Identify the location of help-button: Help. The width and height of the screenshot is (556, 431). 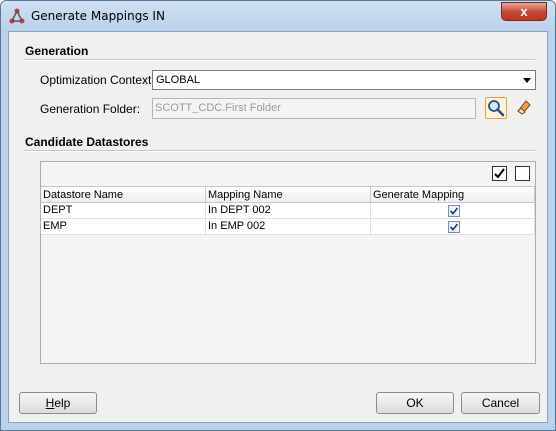
(58, 403).